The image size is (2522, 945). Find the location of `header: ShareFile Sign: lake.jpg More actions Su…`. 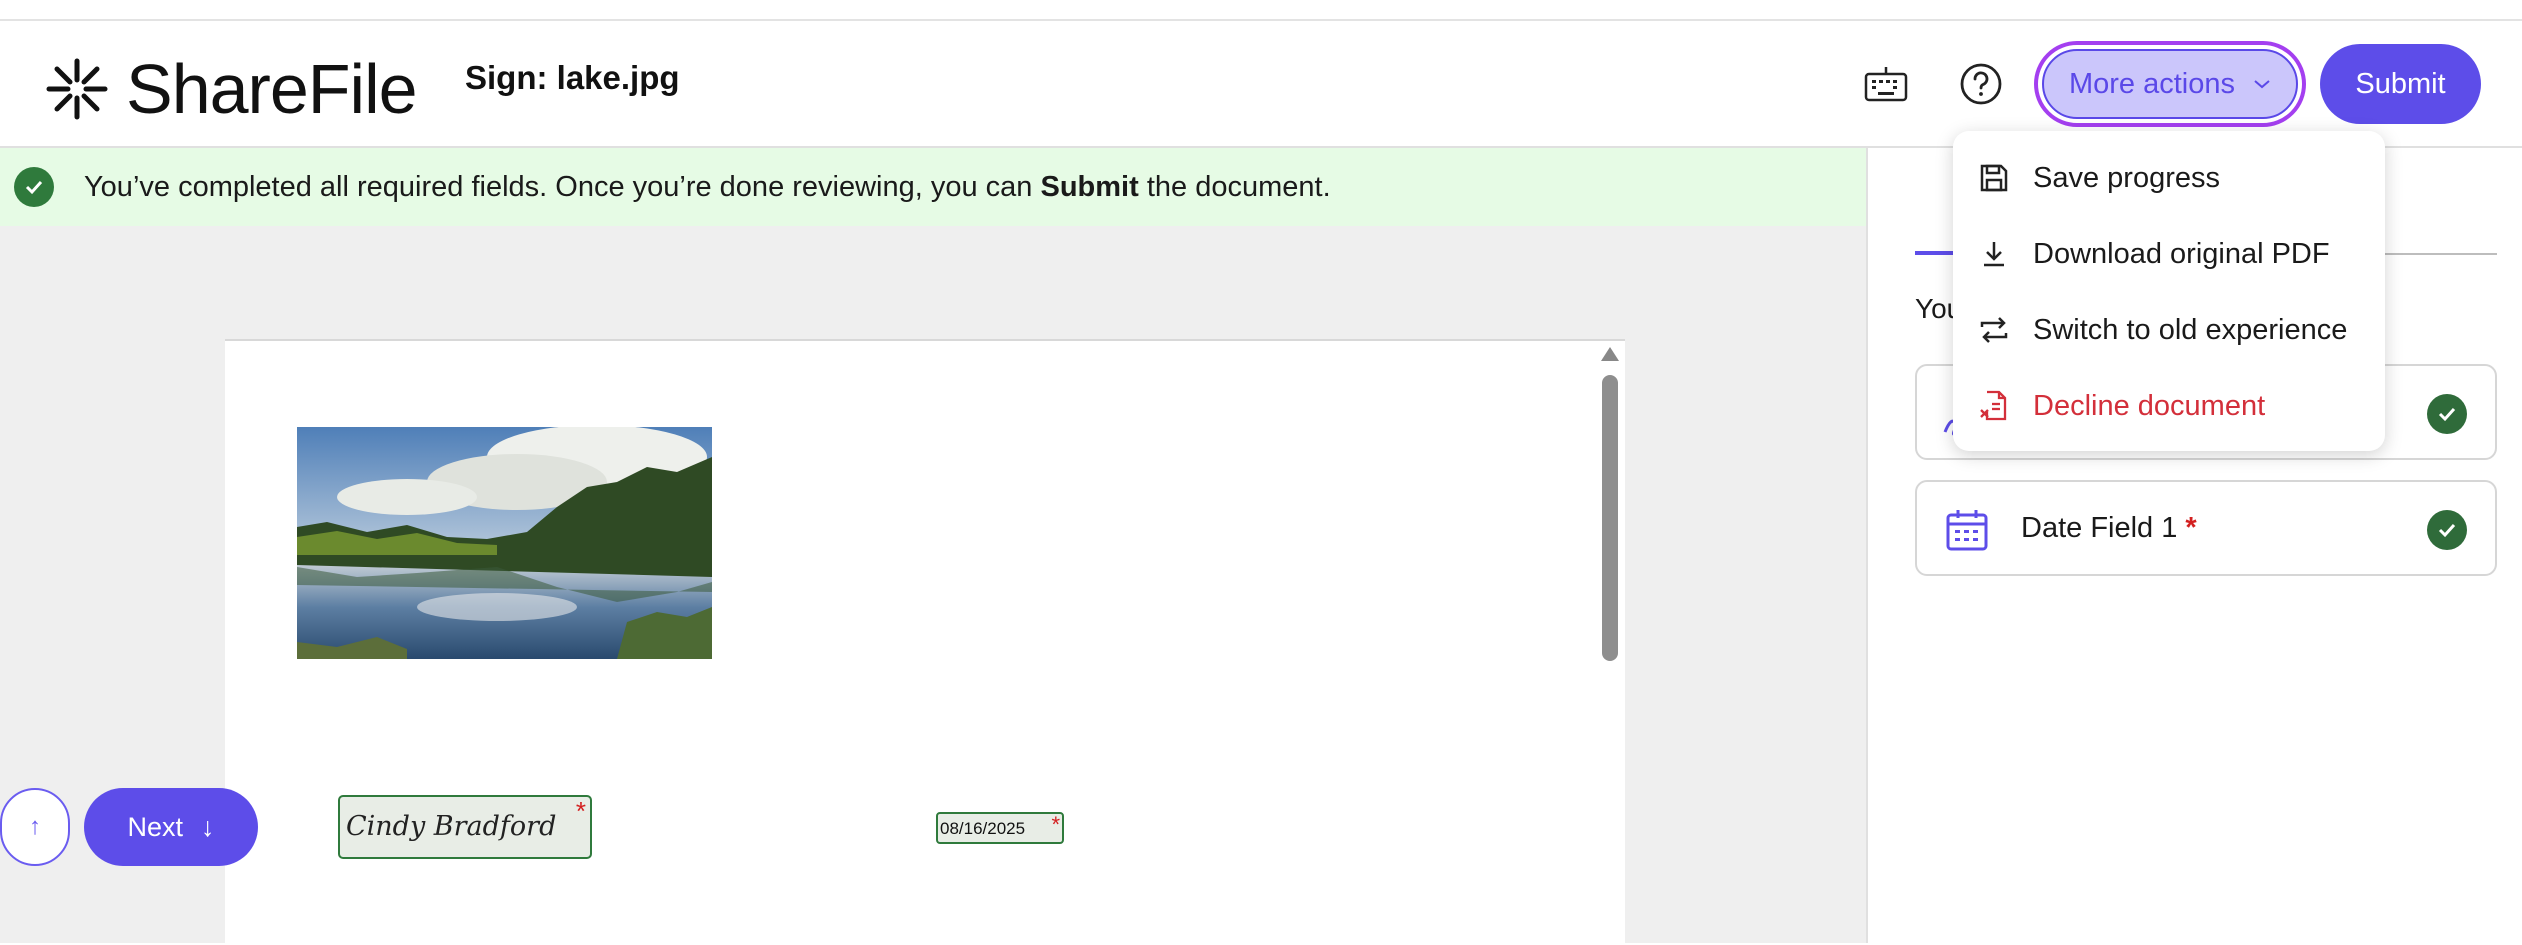

header: ShareFile Sign: lake.jpg More actions Su… is located at coordinates (1261, 84).